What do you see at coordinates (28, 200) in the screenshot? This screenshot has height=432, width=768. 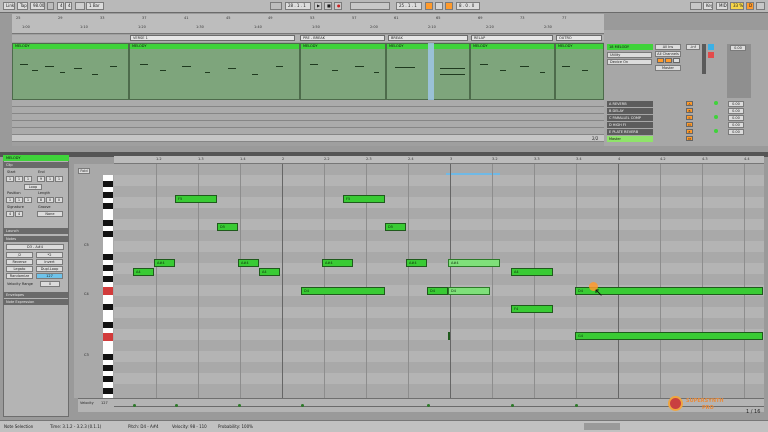 I see `position-sixteenth: 1` at bounding box center [28, 200].